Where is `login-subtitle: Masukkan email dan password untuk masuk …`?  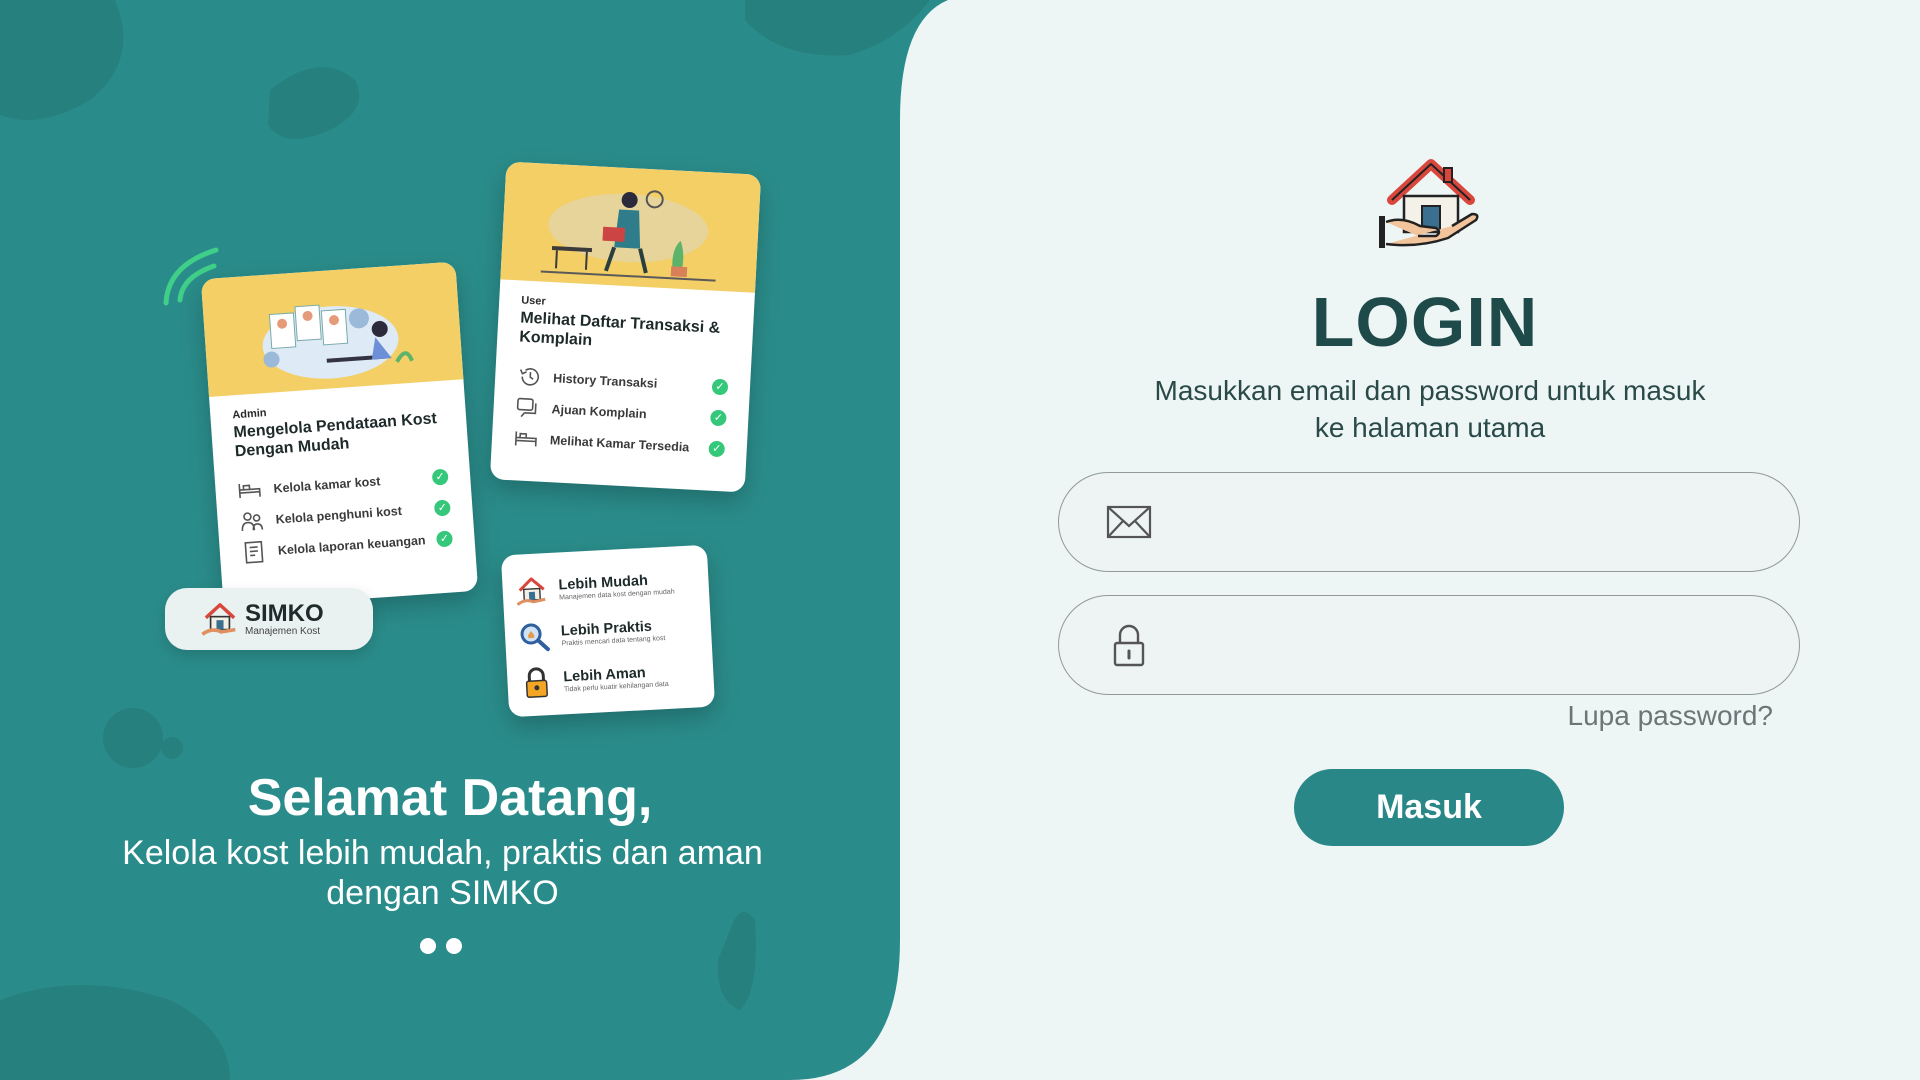 login-subtitle: Masukkan email dan password untuk masuk … is located at coordinates (1430, 409).